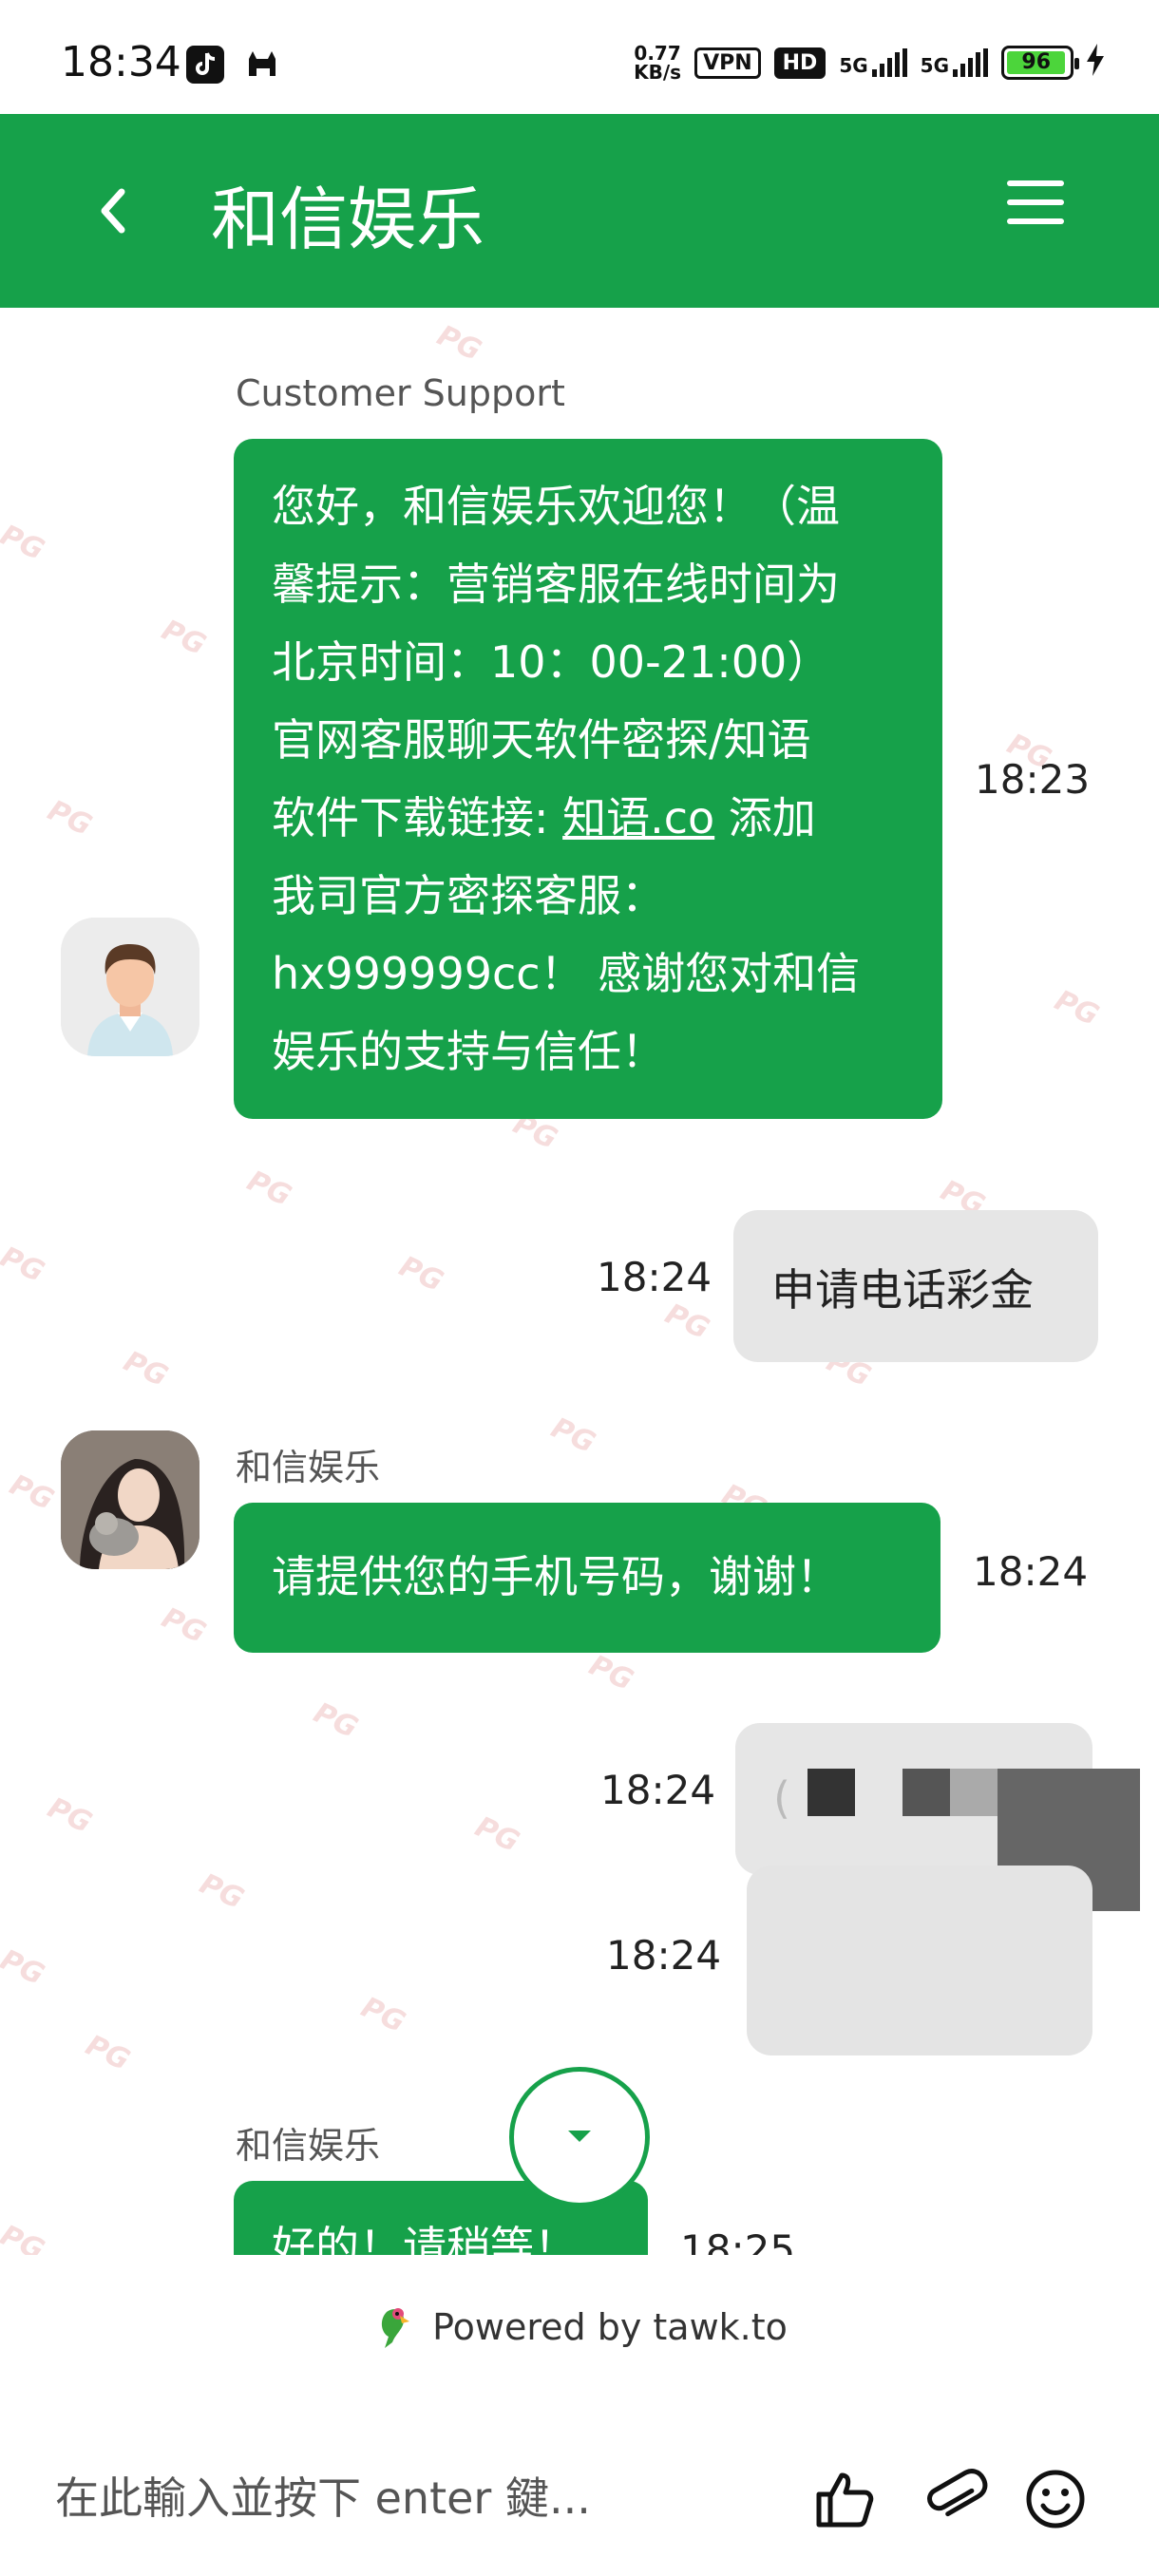 The image size is (1159, 2576). I want to click on network-speed-unit: KB/s, so click(658, 72).